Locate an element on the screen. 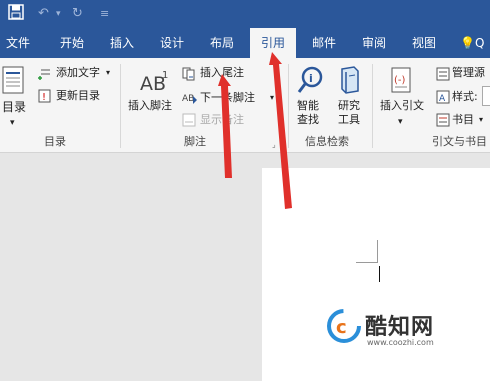 This screenshot has width=490, height=381. arrow-left is located at coordinates (225, 126).